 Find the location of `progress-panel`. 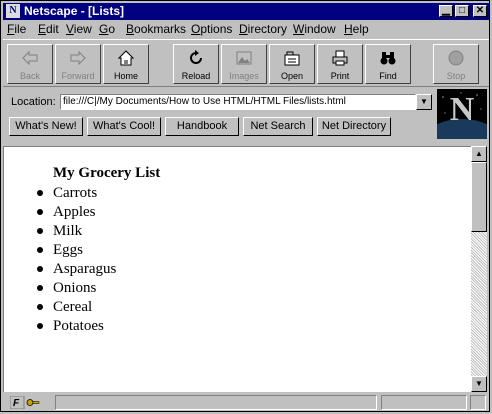

progress-panel is located at coordinates (424, 402).